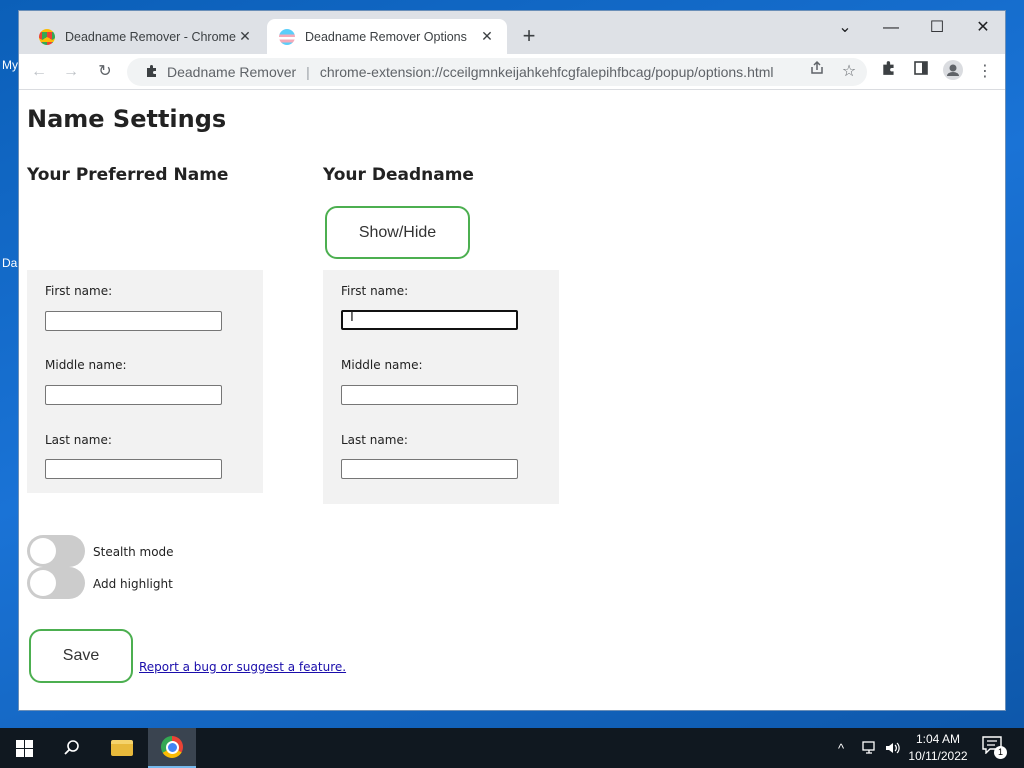 This screenshot has height=768, width=1024. What do you see at coordinates (122, 748) in the screenshot?
I see `file-explorer-icon` at bounding box center [122, 748].